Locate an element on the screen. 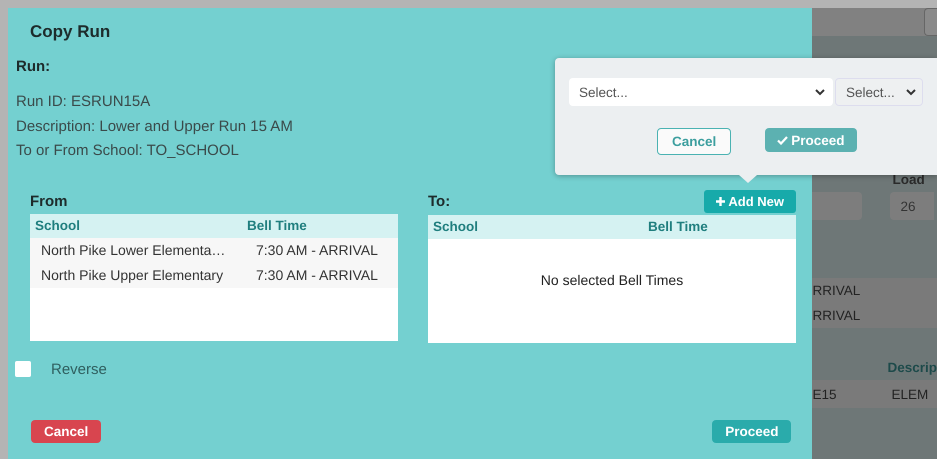 Image resolution: width=937 pixels, height=459 pixels. section-label: Run: is located at coordinates (34, 66).